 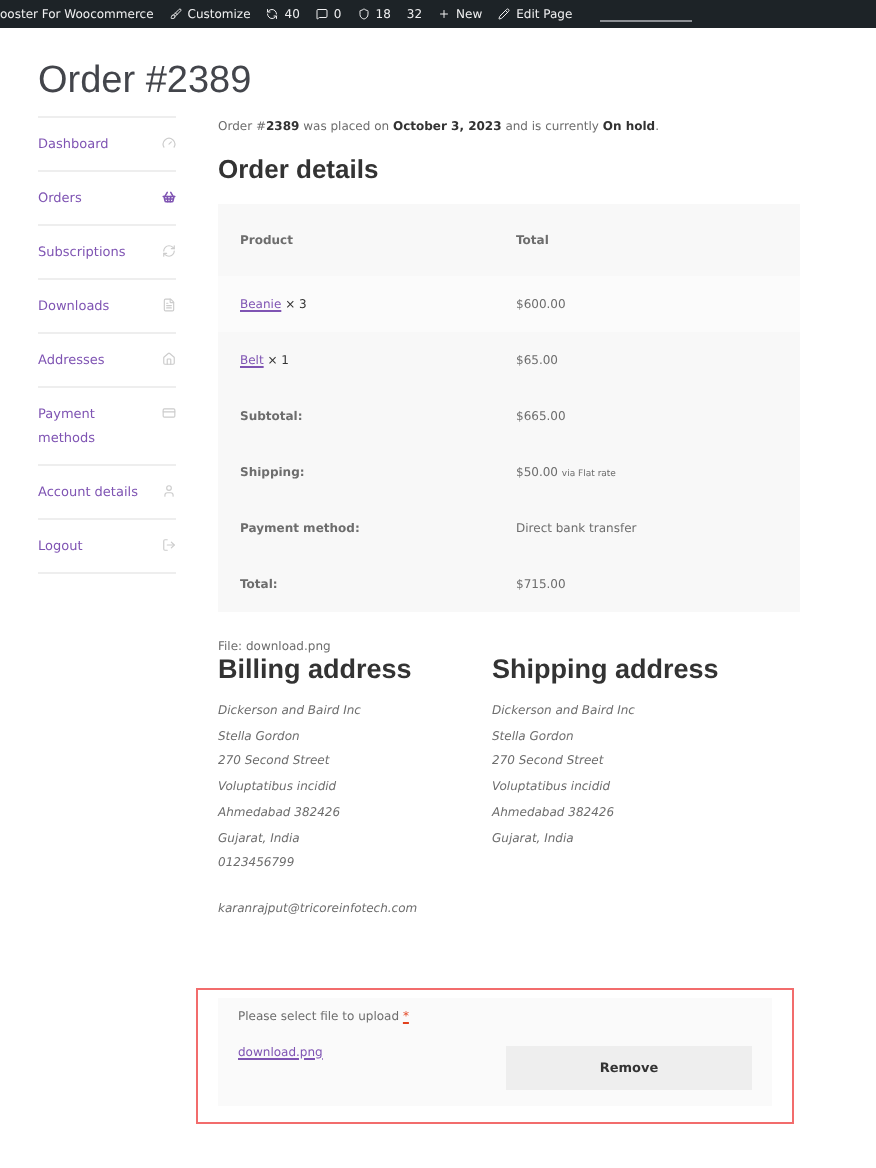 I want to click on address-heading: Shipping address, so click(x=606, y=669).